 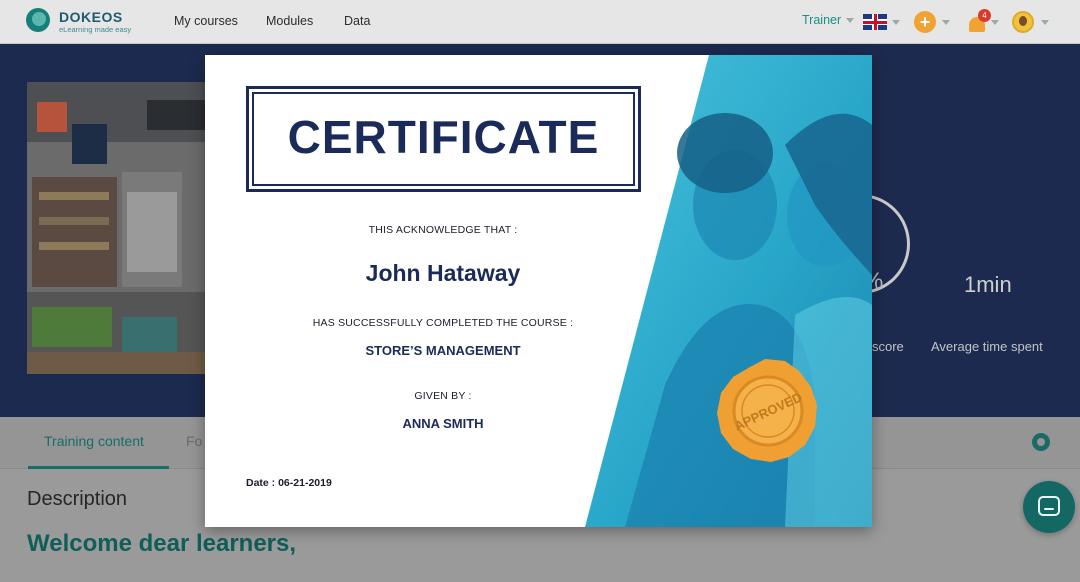 What do you see at coordinates (984, 15) in the screenshot?
I see `notification-badge: 4` at bounding box center [984, 15].